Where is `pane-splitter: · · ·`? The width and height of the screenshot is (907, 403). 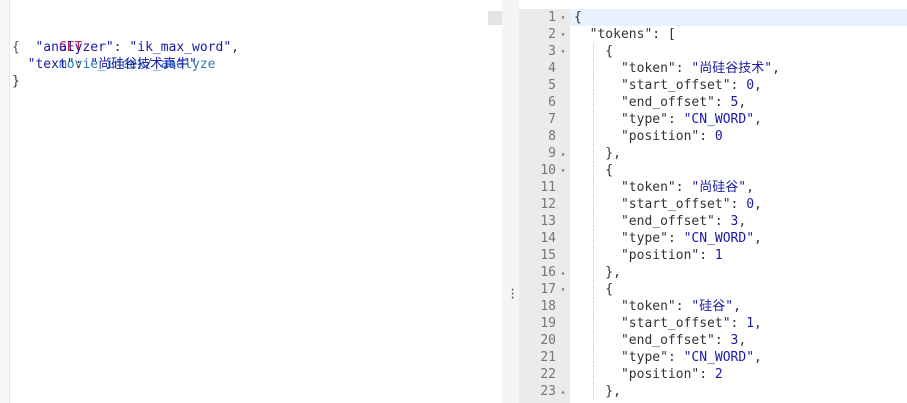 pane-splitter: · · · is located at coordinates (510, 201).